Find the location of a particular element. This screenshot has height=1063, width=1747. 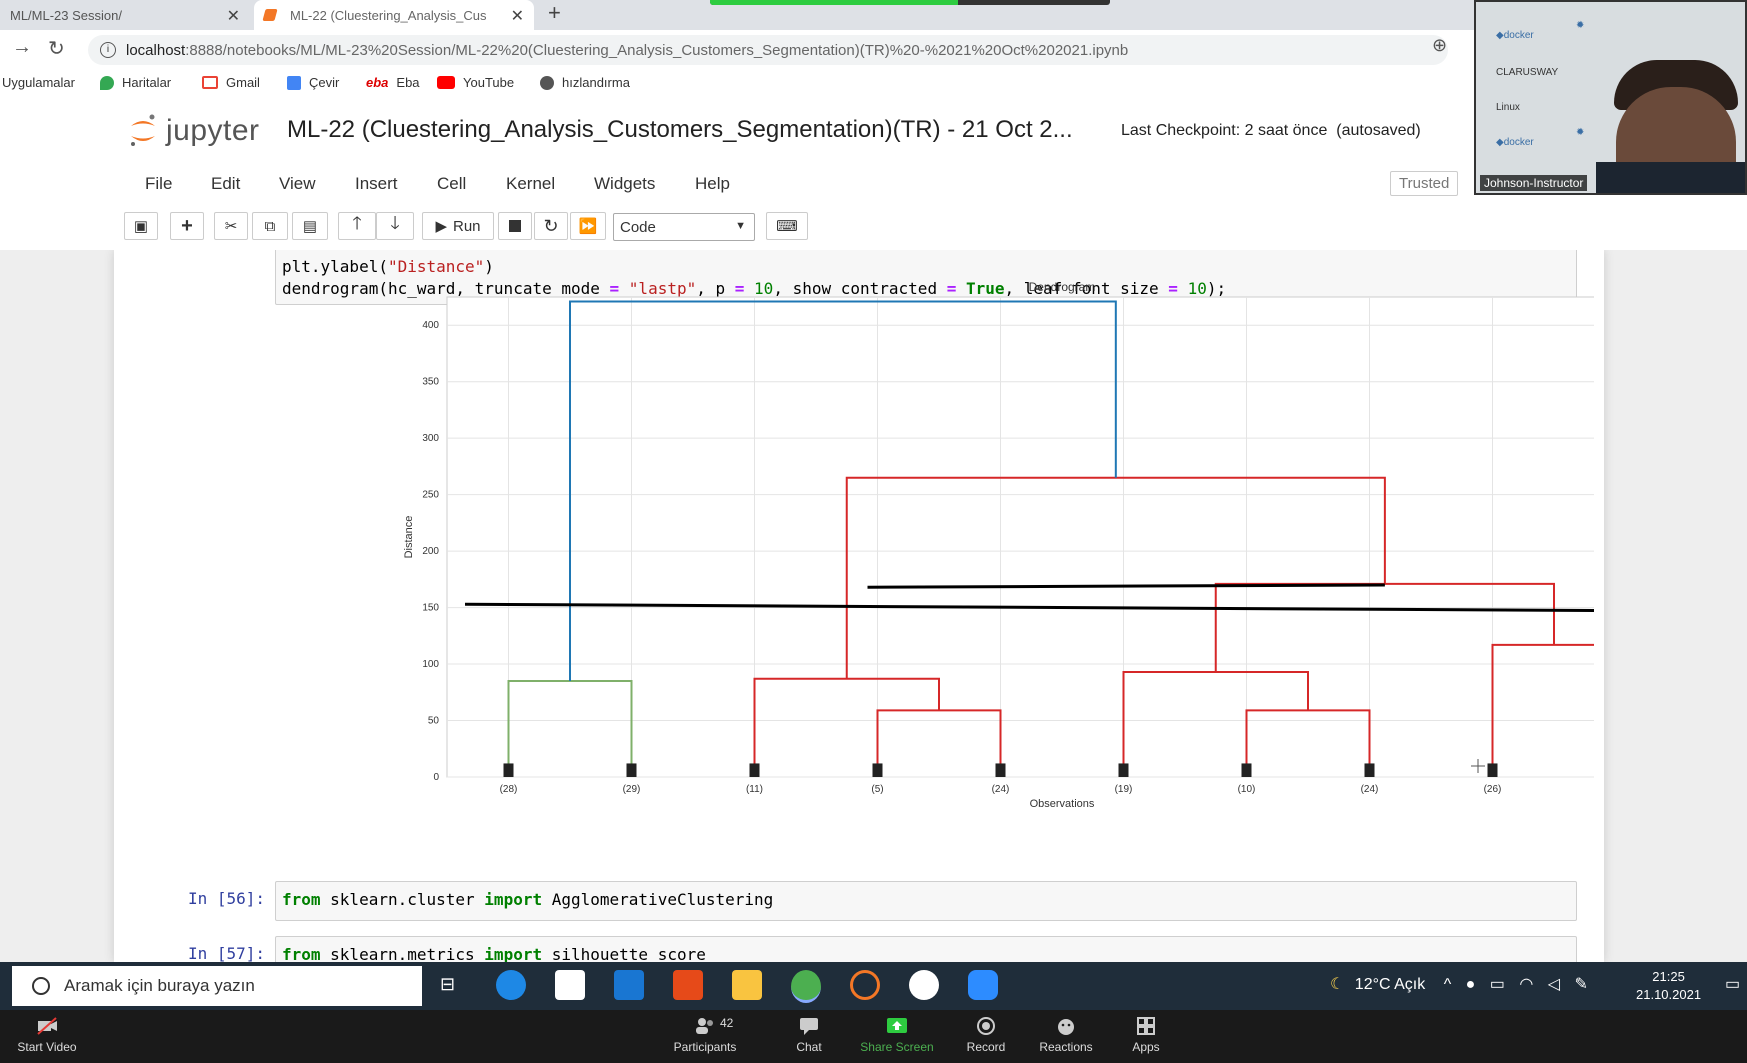

store-icon is located at coordinates (570, 985).